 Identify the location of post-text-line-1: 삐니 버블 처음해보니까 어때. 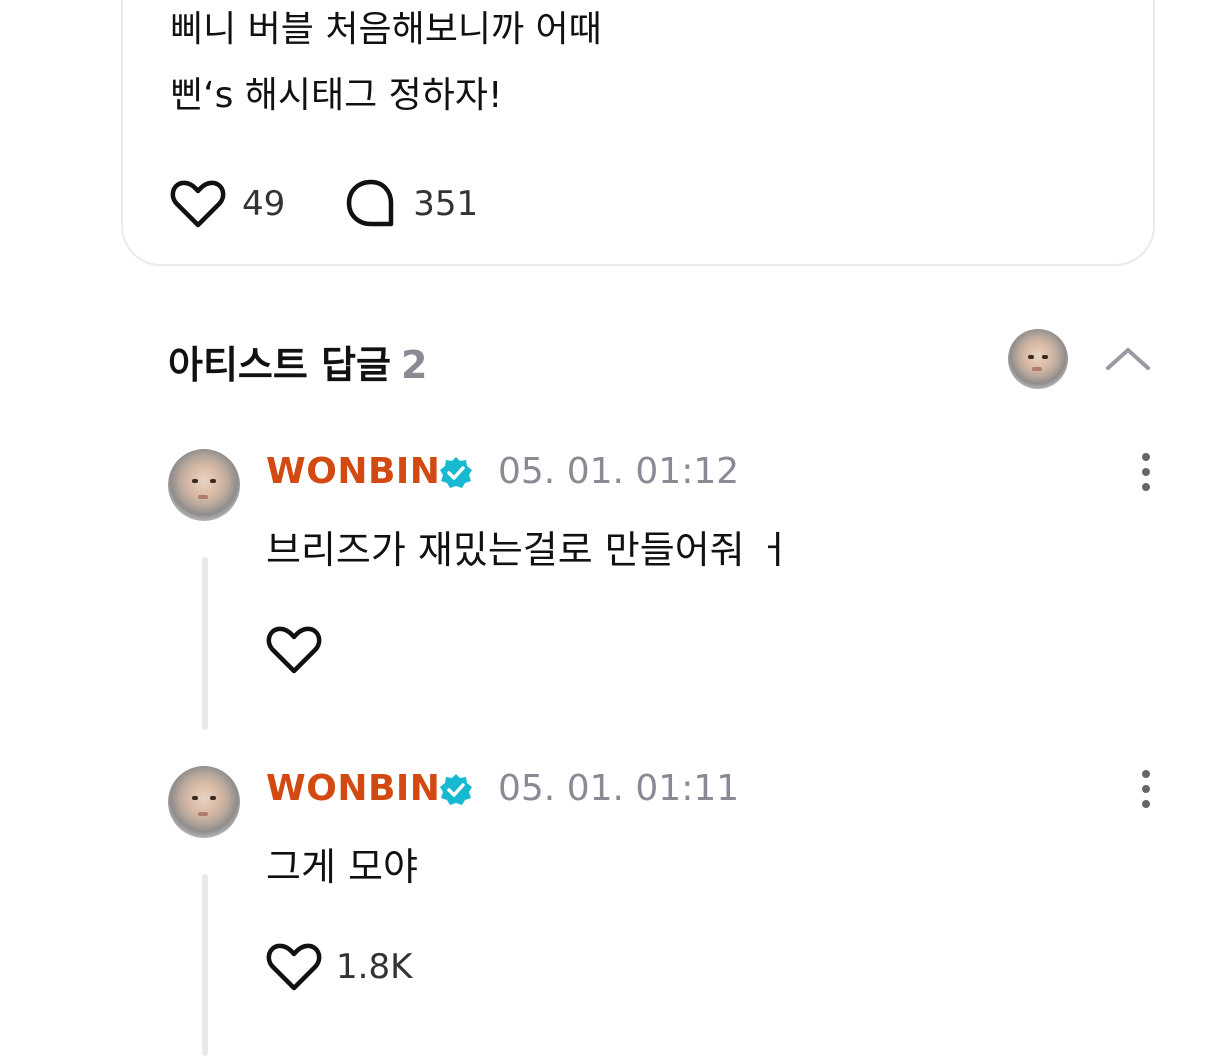
(386, 29).